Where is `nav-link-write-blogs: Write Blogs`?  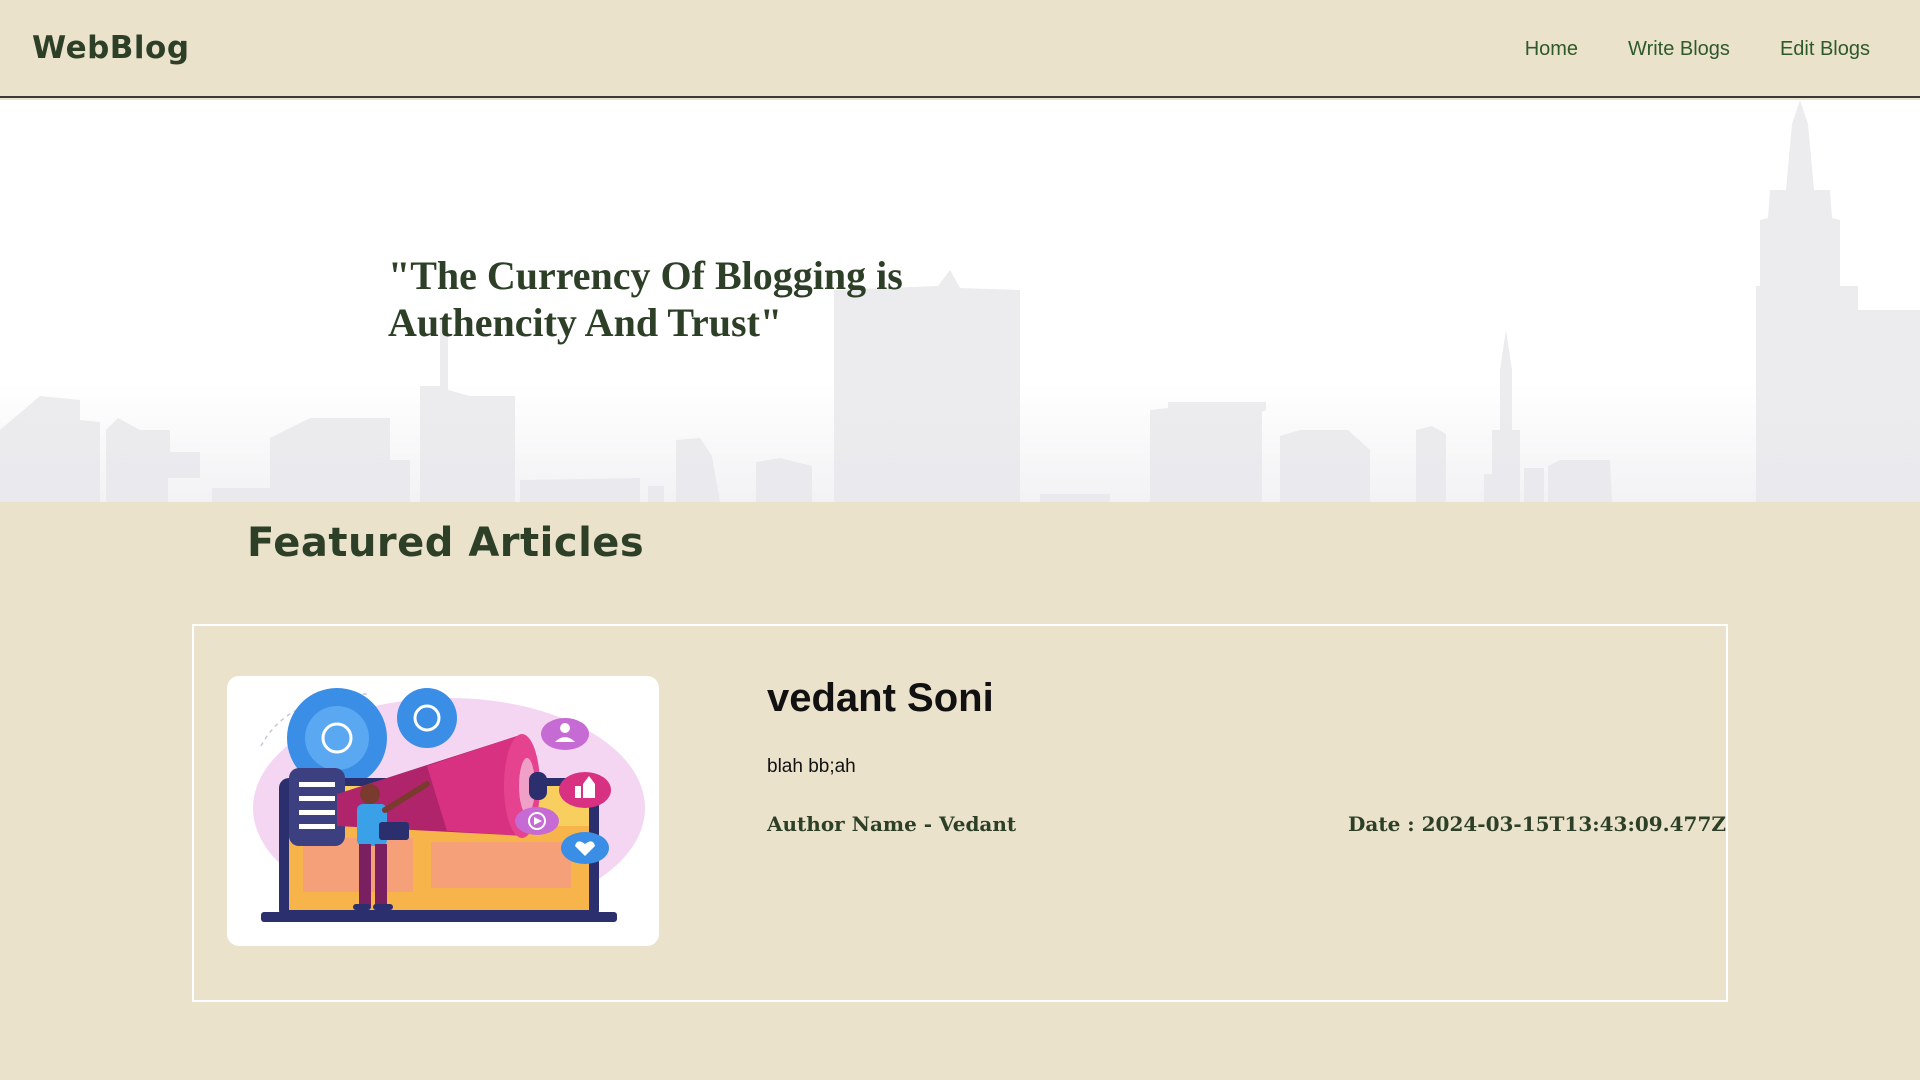
nav-link-write-blogs: Write Blogs is located at coordinates (1679, 49).